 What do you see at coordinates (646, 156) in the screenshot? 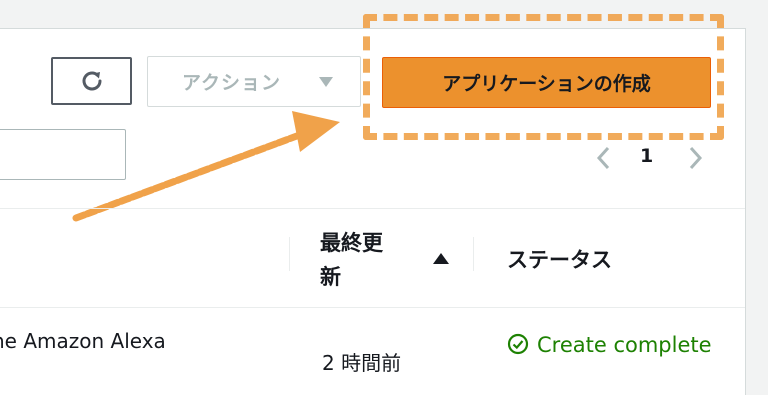
I see `pagination-current-page: 1` at bounding box center [646, 156].